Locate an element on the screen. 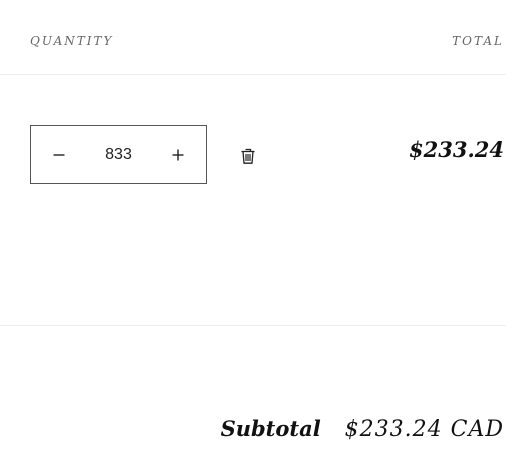 The image size is (522, 468). subtotal-row: Subtotal $233.24 CAD is located at coordinates (362, 429).